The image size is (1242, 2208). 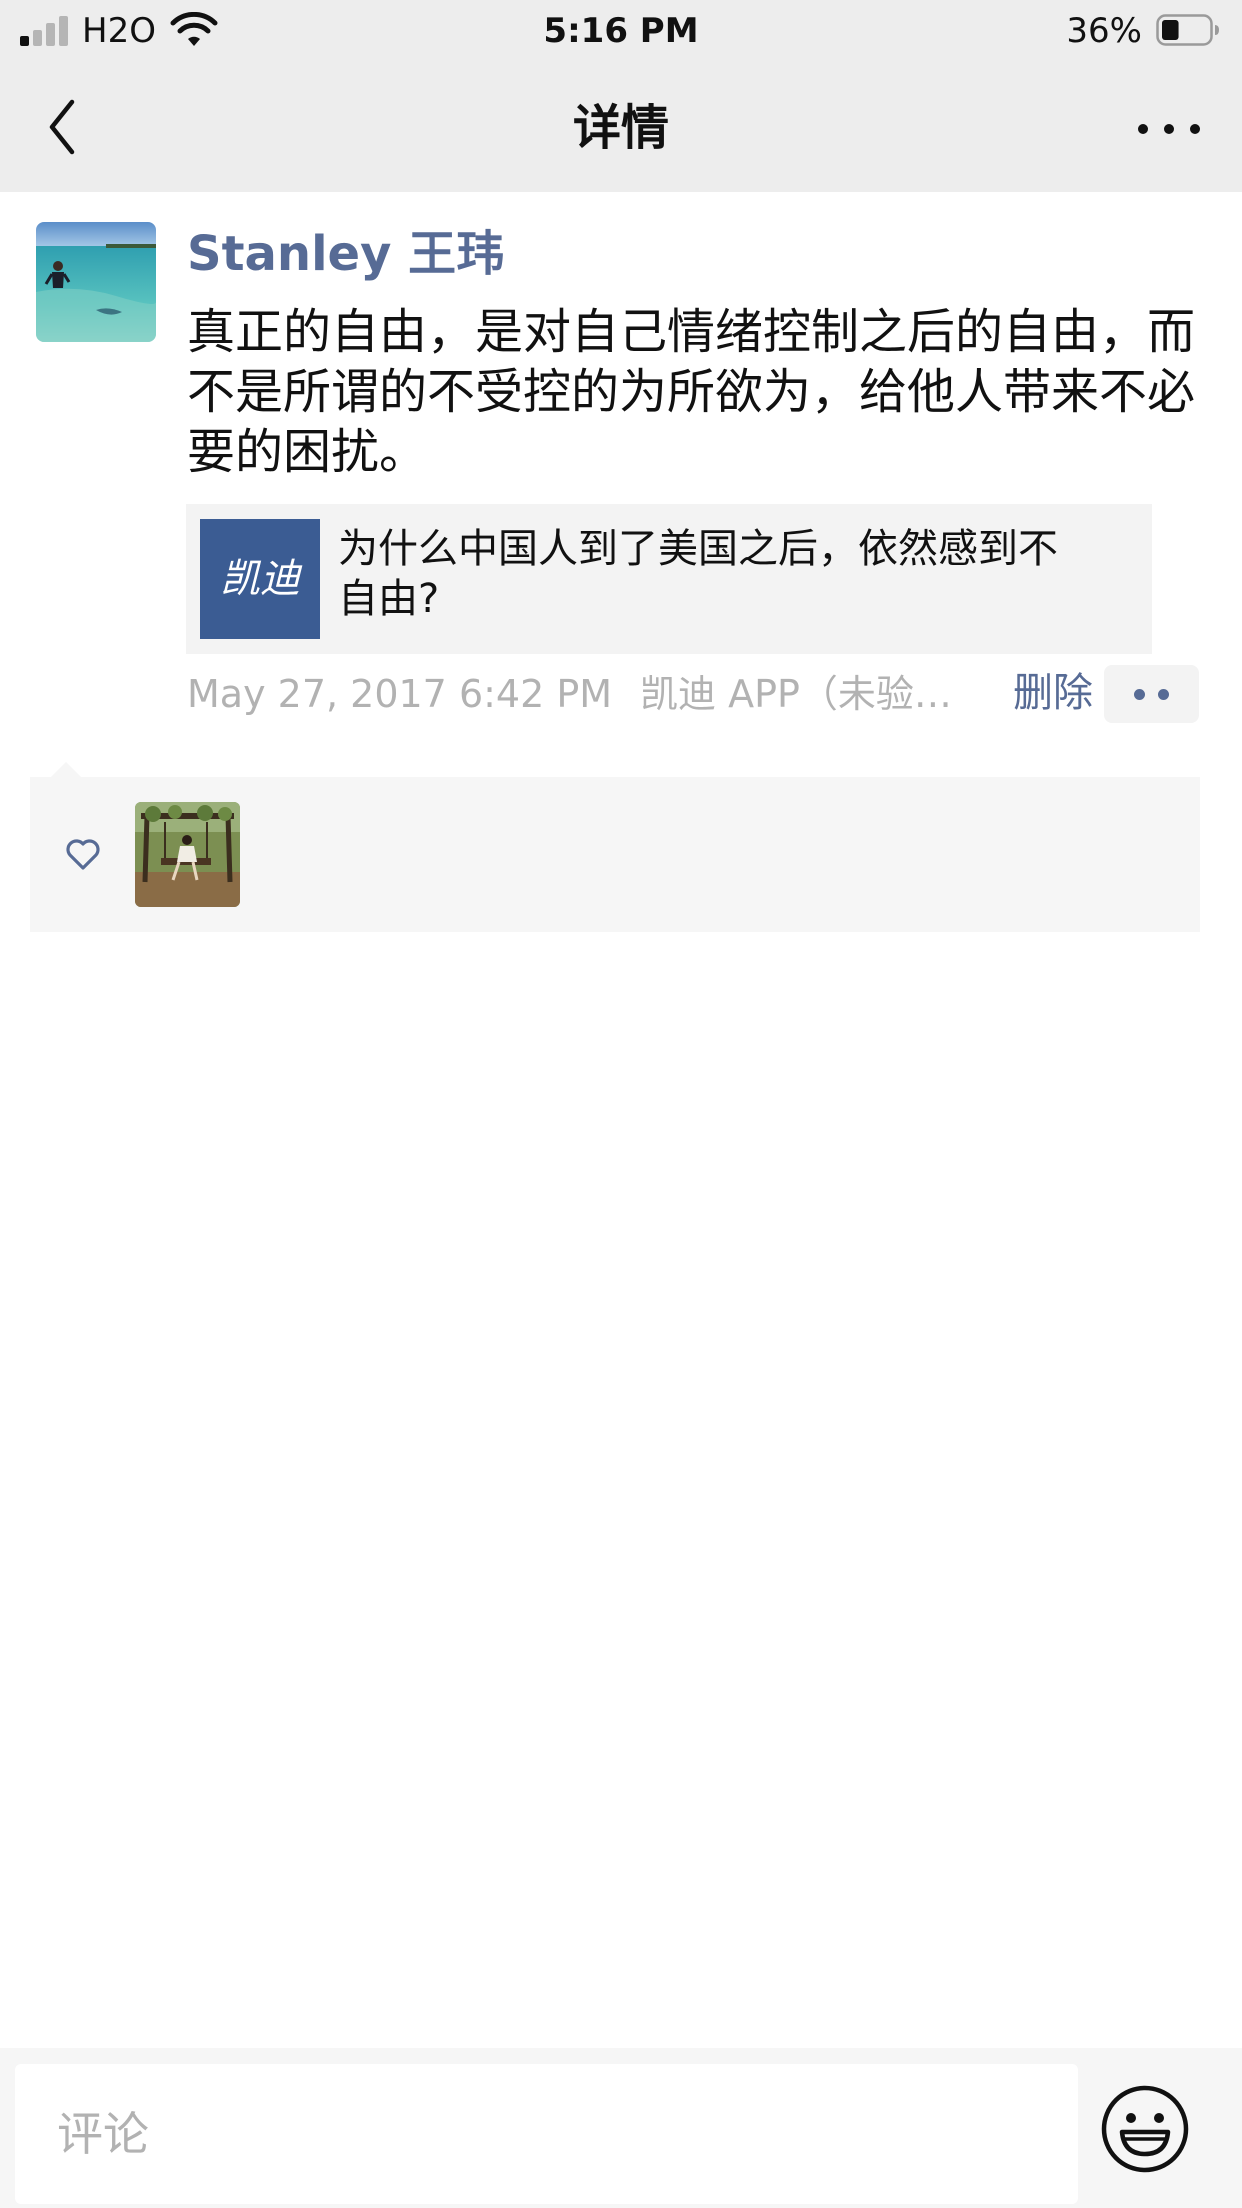 What do you see at coordinates (1104, 31) in the screenshot?
I see `battery-percent: 36%` at bounding box center [1104, 31].